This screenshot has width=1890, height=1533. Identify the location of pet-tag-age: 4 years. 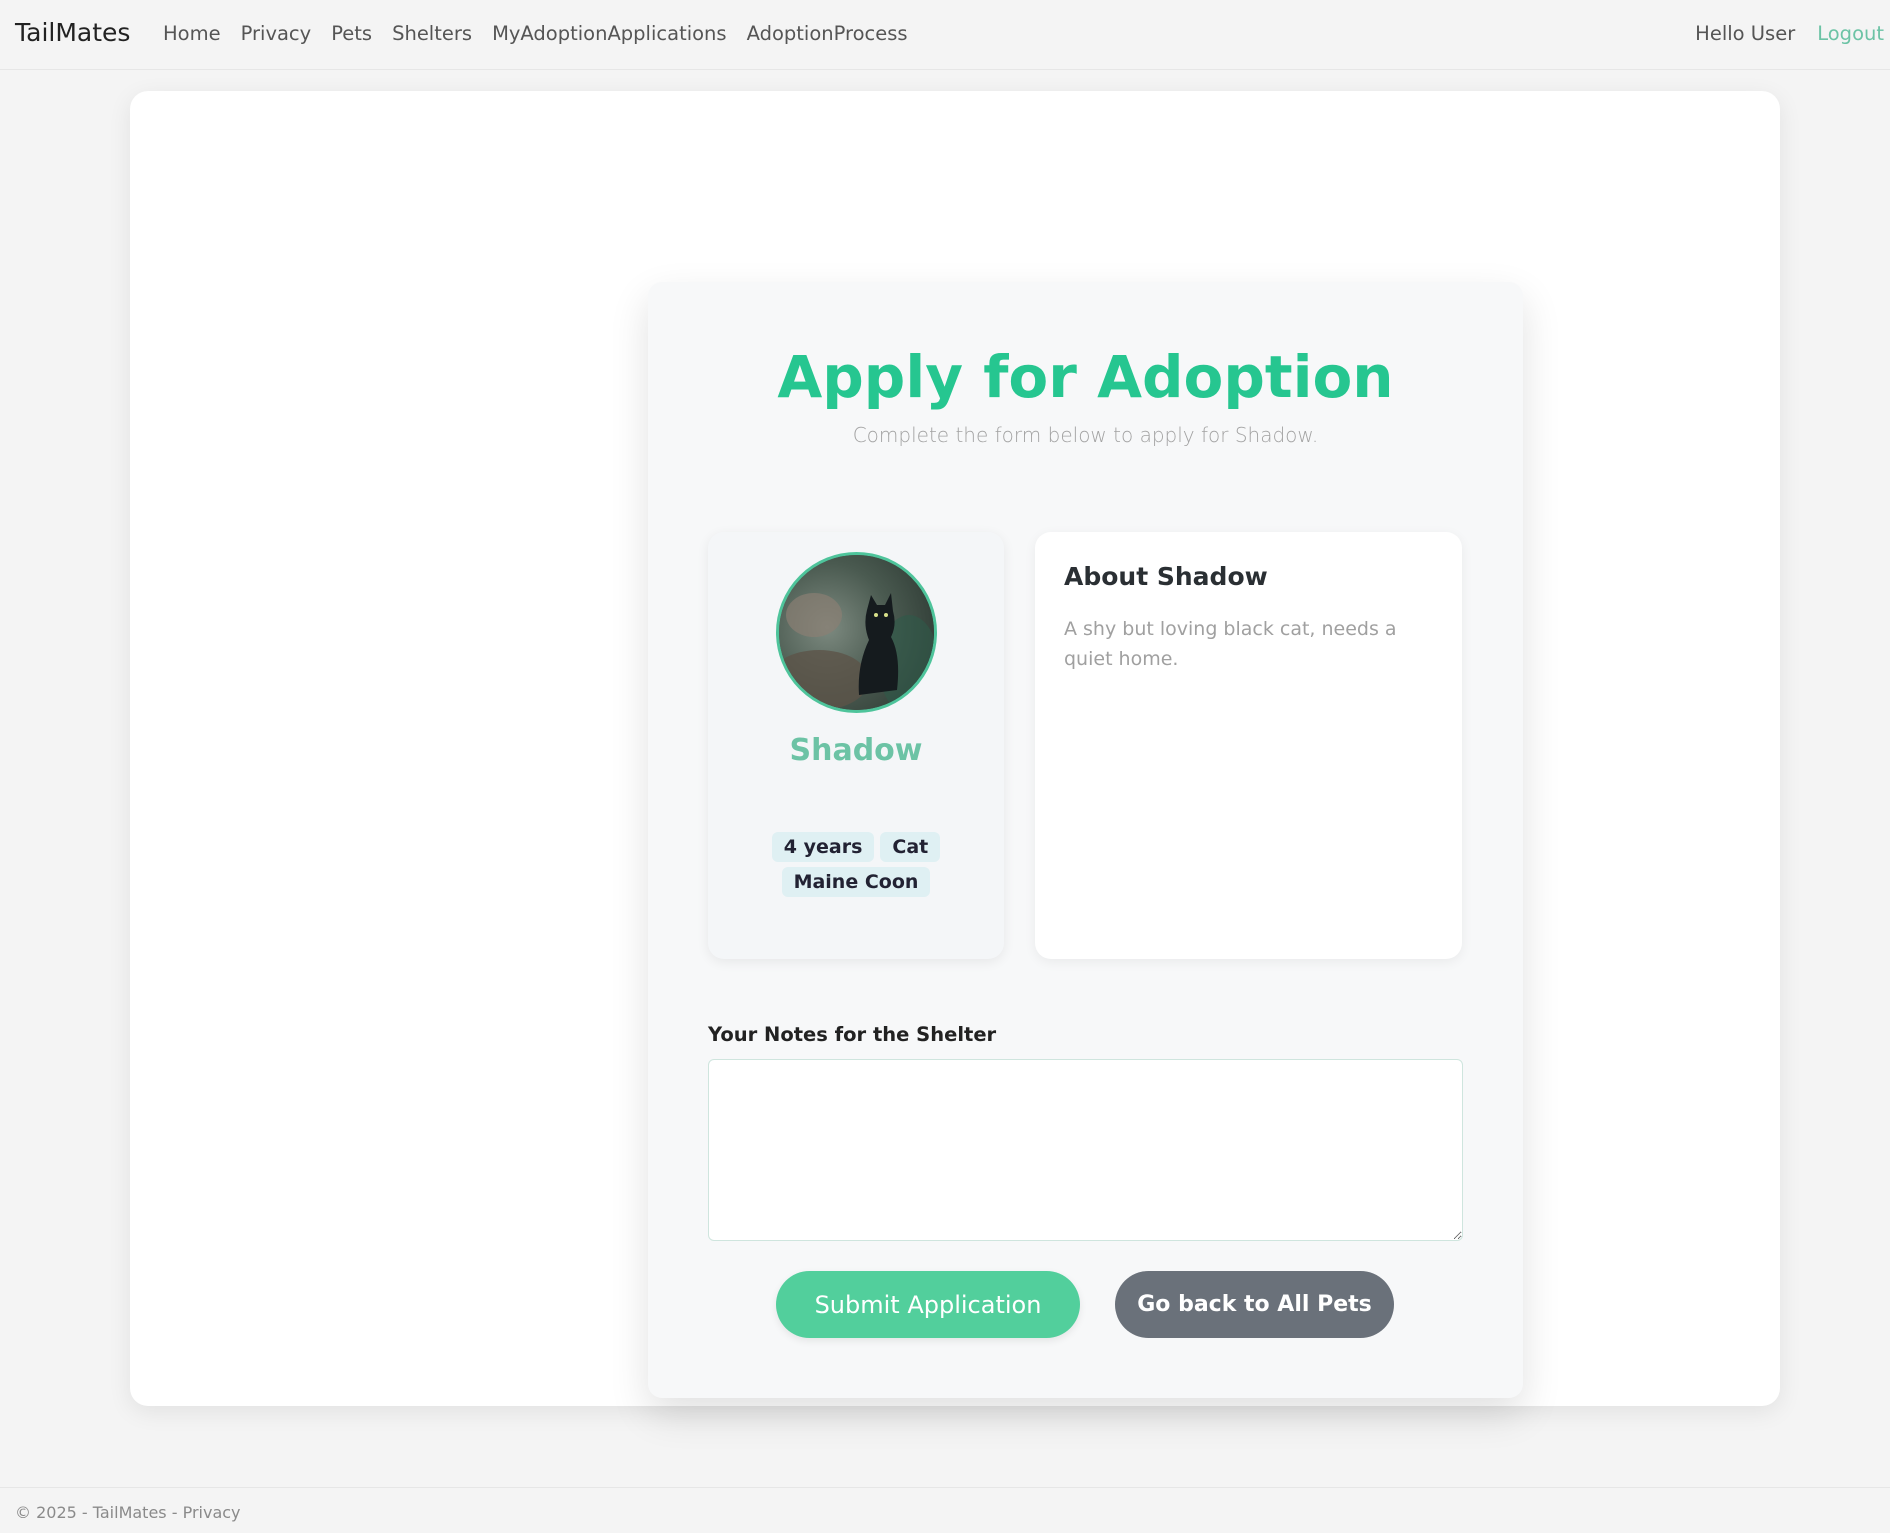
(823, 847).